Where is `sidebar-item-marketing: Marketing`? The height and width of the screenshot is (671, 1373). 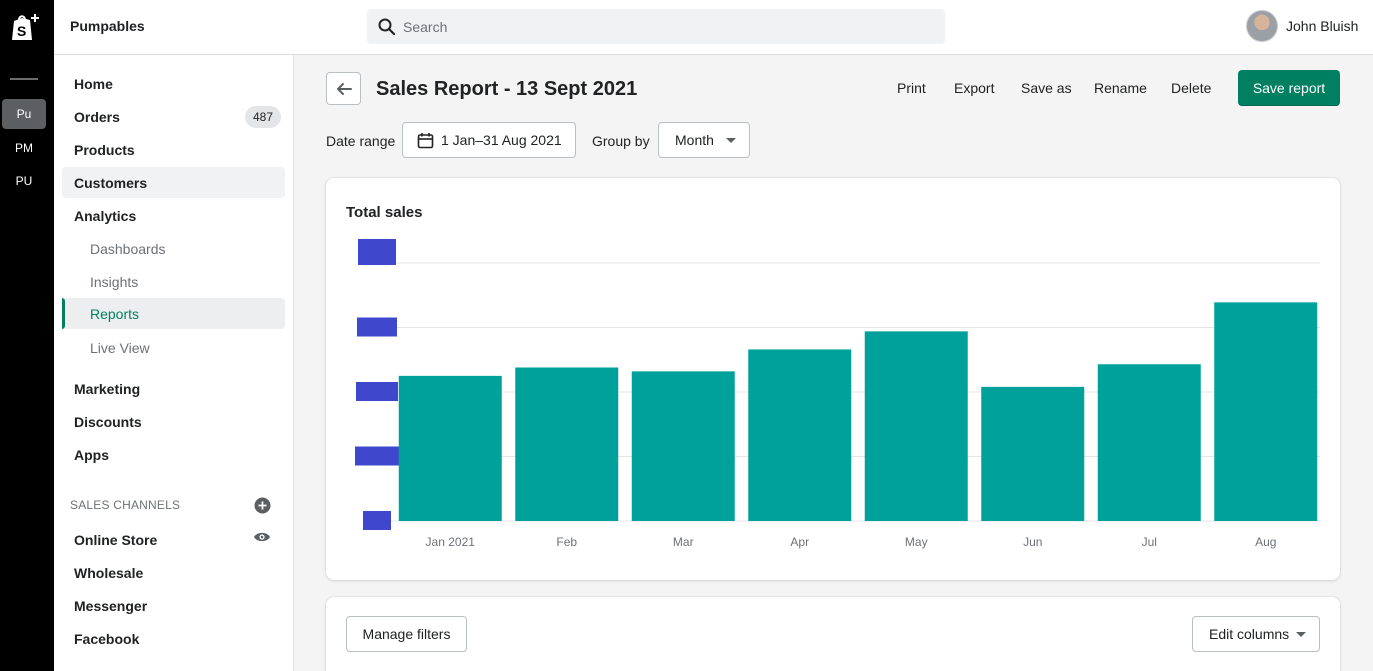
sidebar-item-marketing: Marketing is located at coordinates (173, 388).